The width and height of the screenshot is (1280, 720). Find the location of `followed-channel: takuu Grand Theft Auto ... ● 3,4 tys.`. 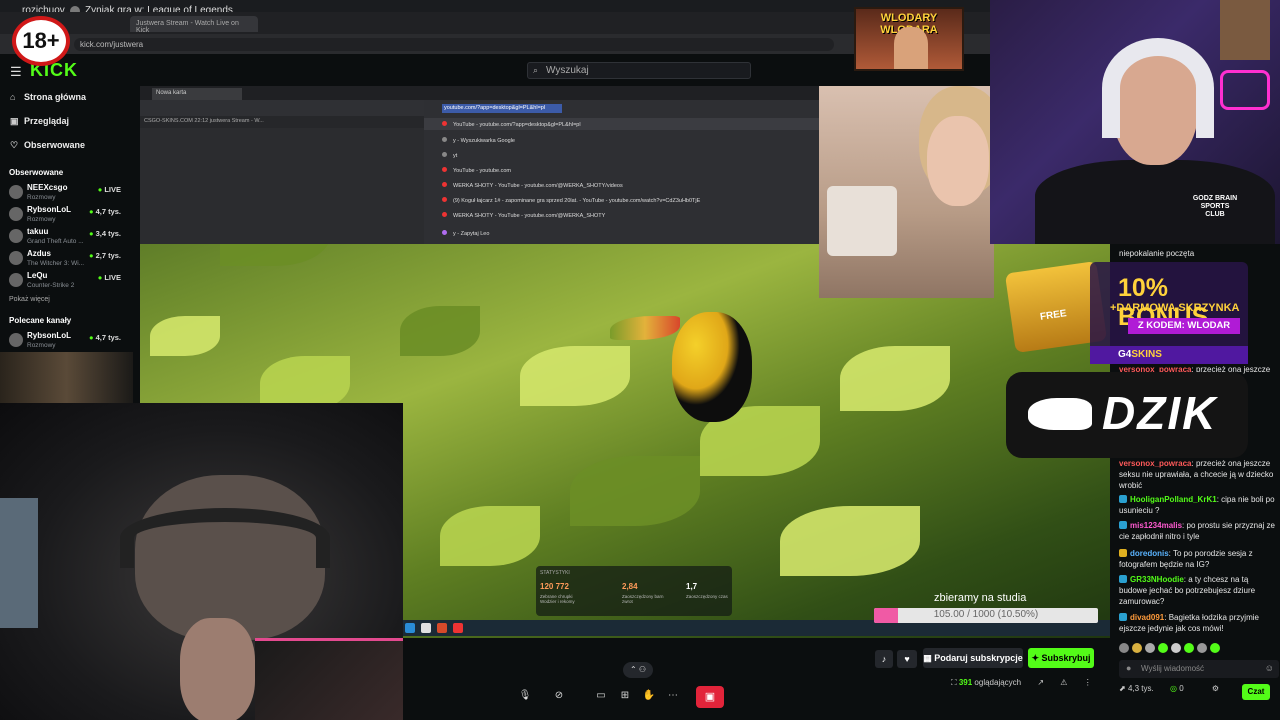

followed-channel: takuu Grand Theft Auto ... ● 3,4 tys. is located at coordinates (65, 238).